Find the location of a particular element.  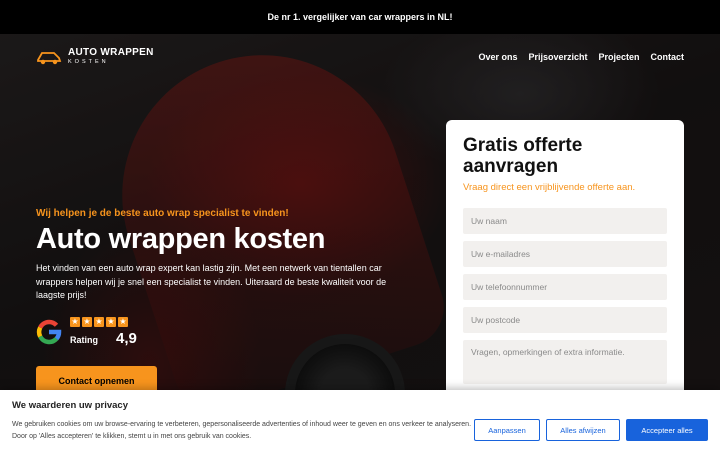

postcode-field is located at coordinates (565, 320).